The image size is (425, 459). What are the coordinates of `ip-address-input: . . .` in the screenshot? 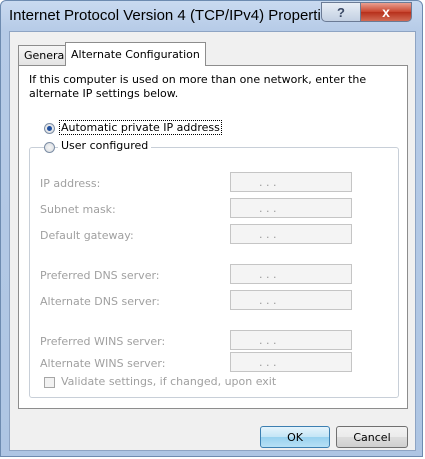 It's located at (291, 182).